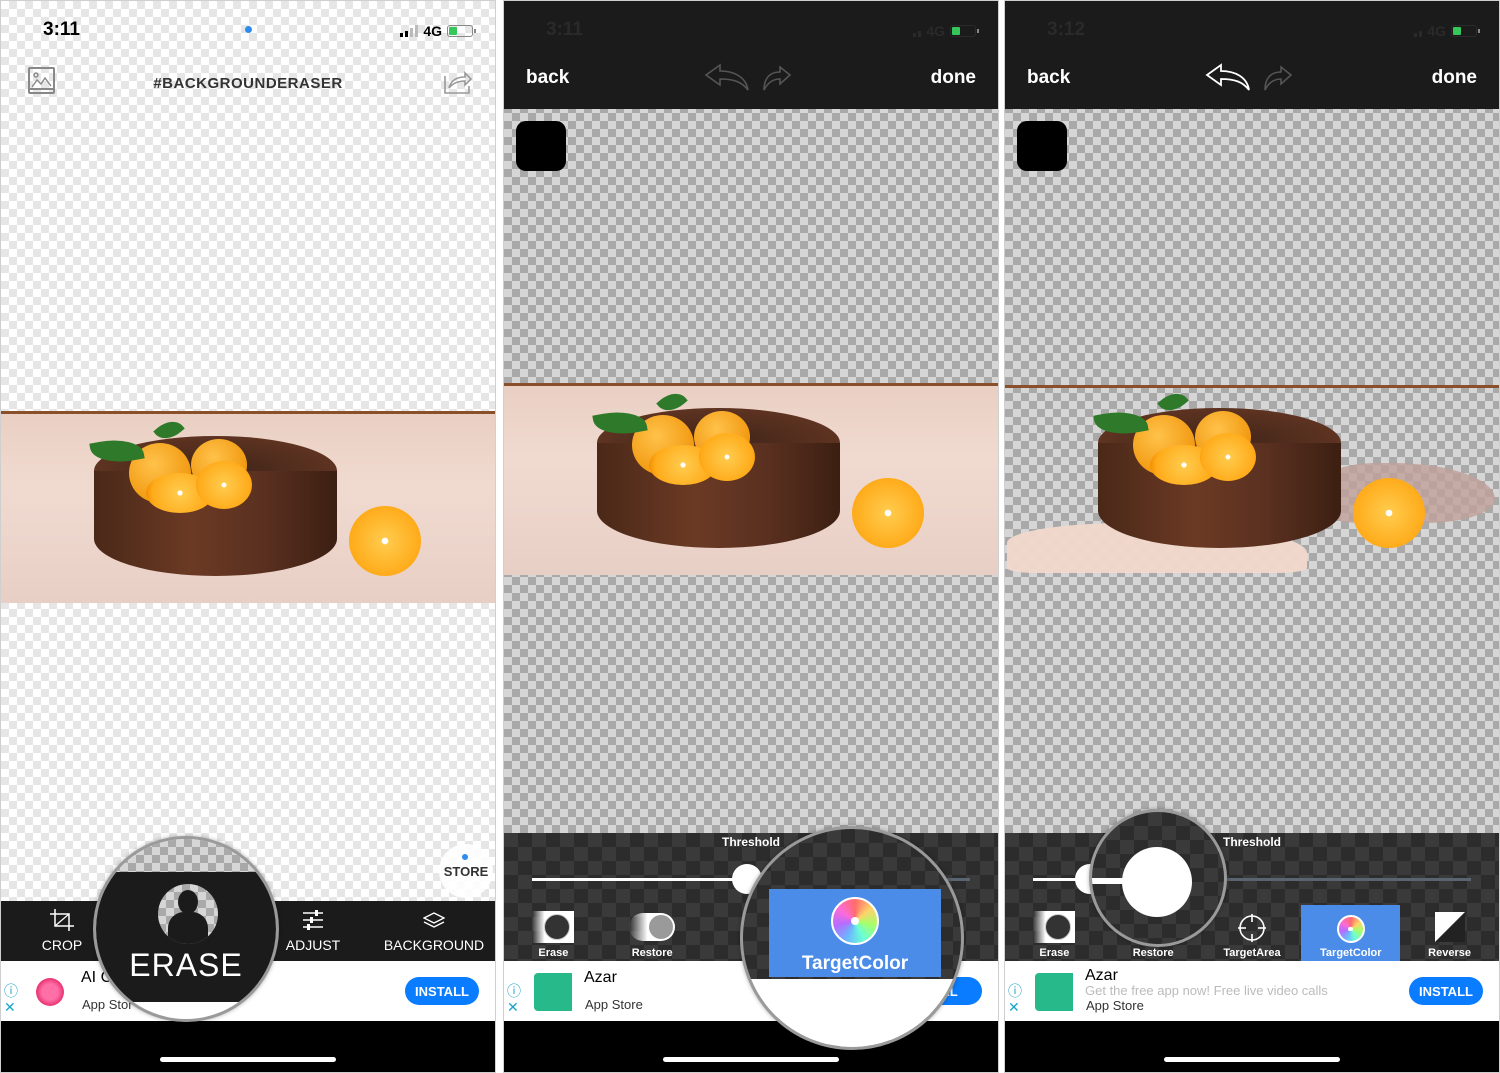  Describe the element at coordinates (248, 83) in the screenshot. I see `app-title: #BACKGROUNDERASER` at that location.